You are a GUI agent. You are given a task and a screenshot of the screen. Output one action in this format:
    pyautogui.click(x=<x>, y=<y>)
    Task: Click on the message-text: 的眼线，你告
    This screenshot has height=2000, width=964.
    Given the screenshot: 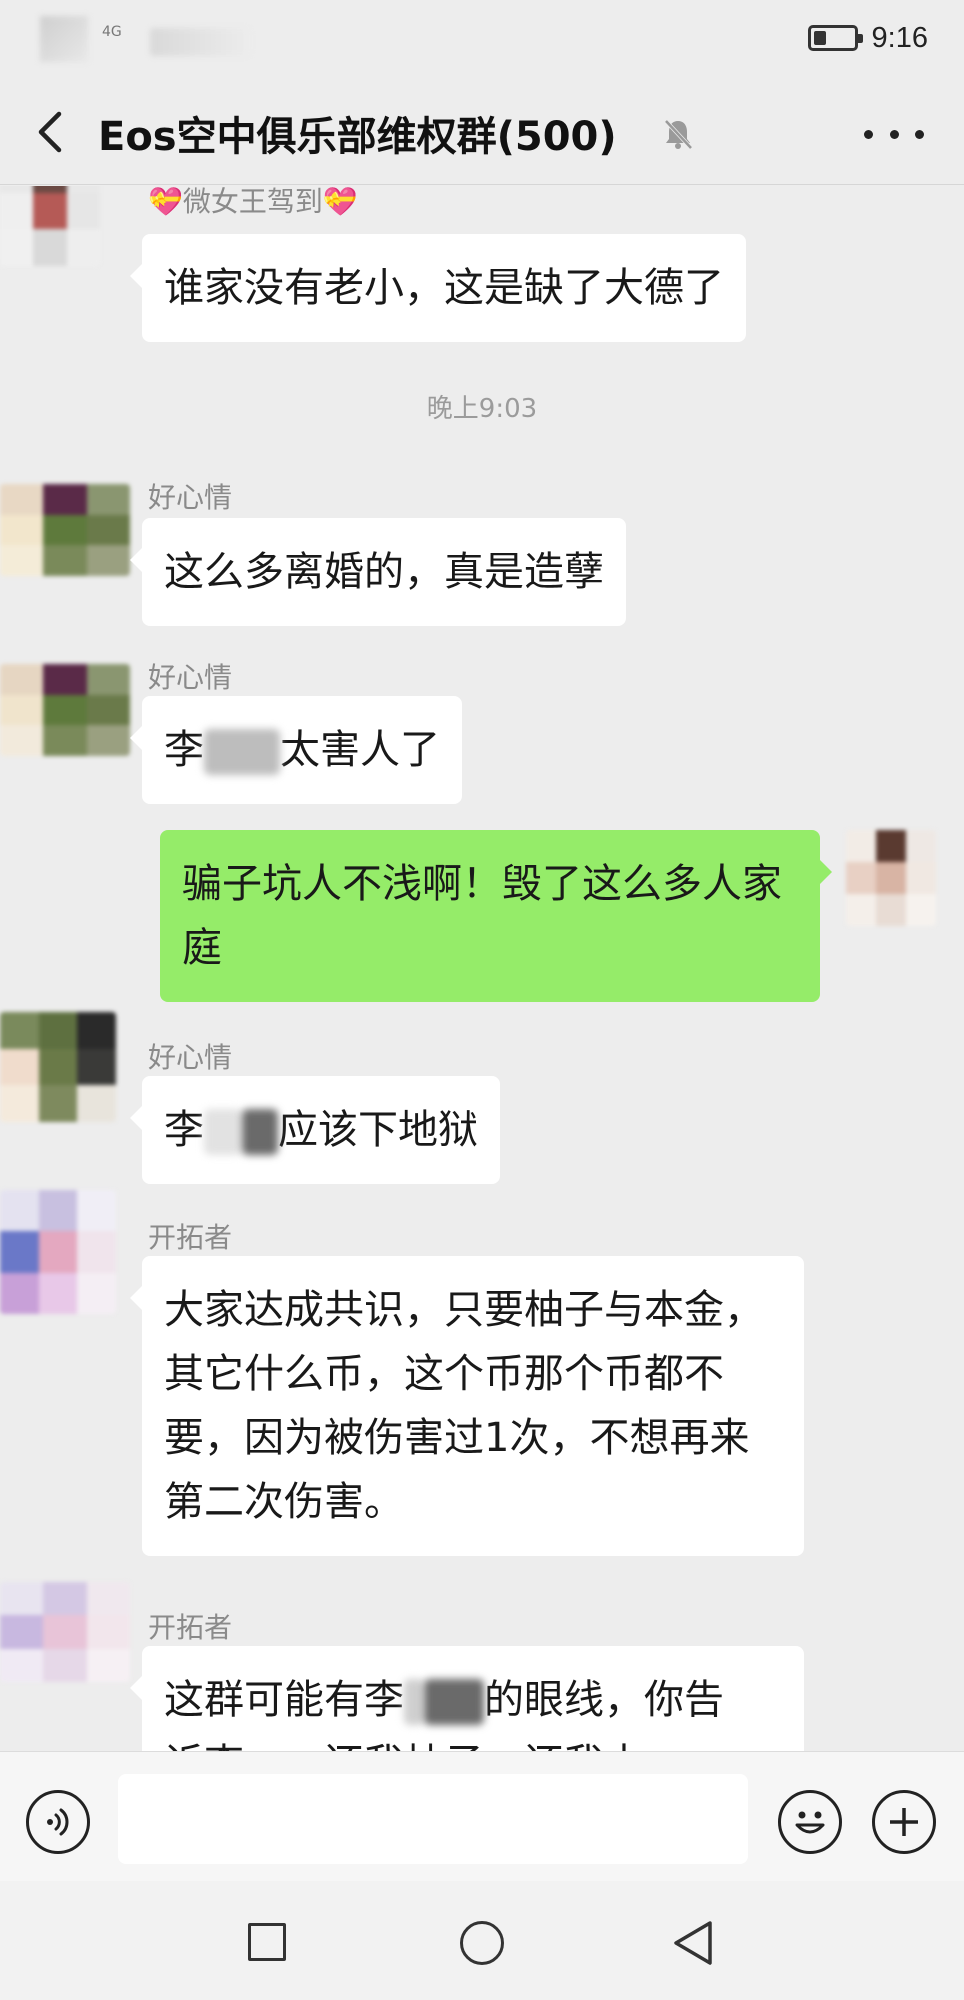 What is the action you would take?
    pyautogui.click(x=604, y=1700)
    